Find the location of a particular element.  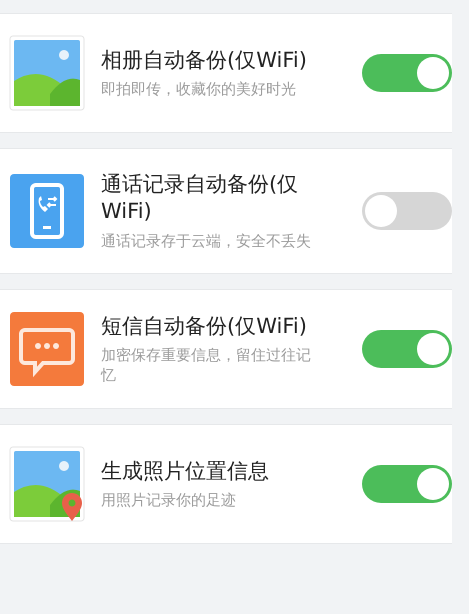

chat-icon is located at coordinates (47, 349).